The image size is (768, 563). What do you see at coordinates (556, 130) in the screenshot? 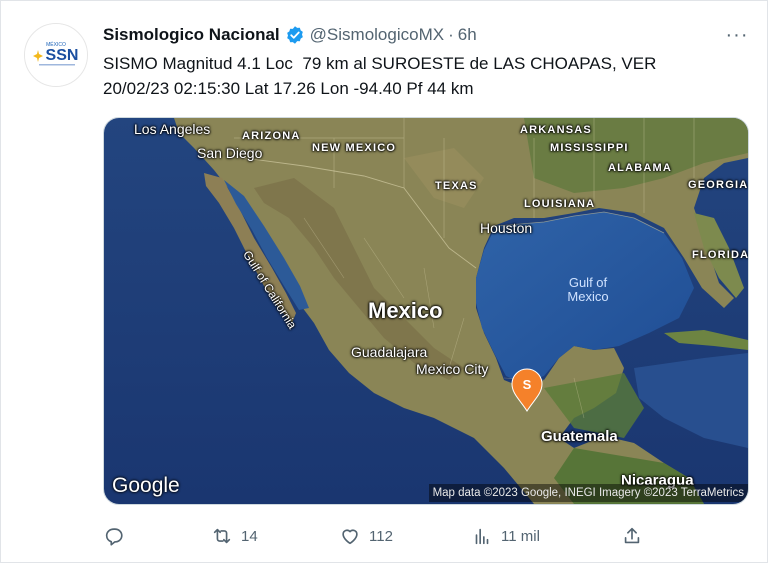
I see `map-label-arkansas: ARKANSAS` at bounding box center [556, 130].